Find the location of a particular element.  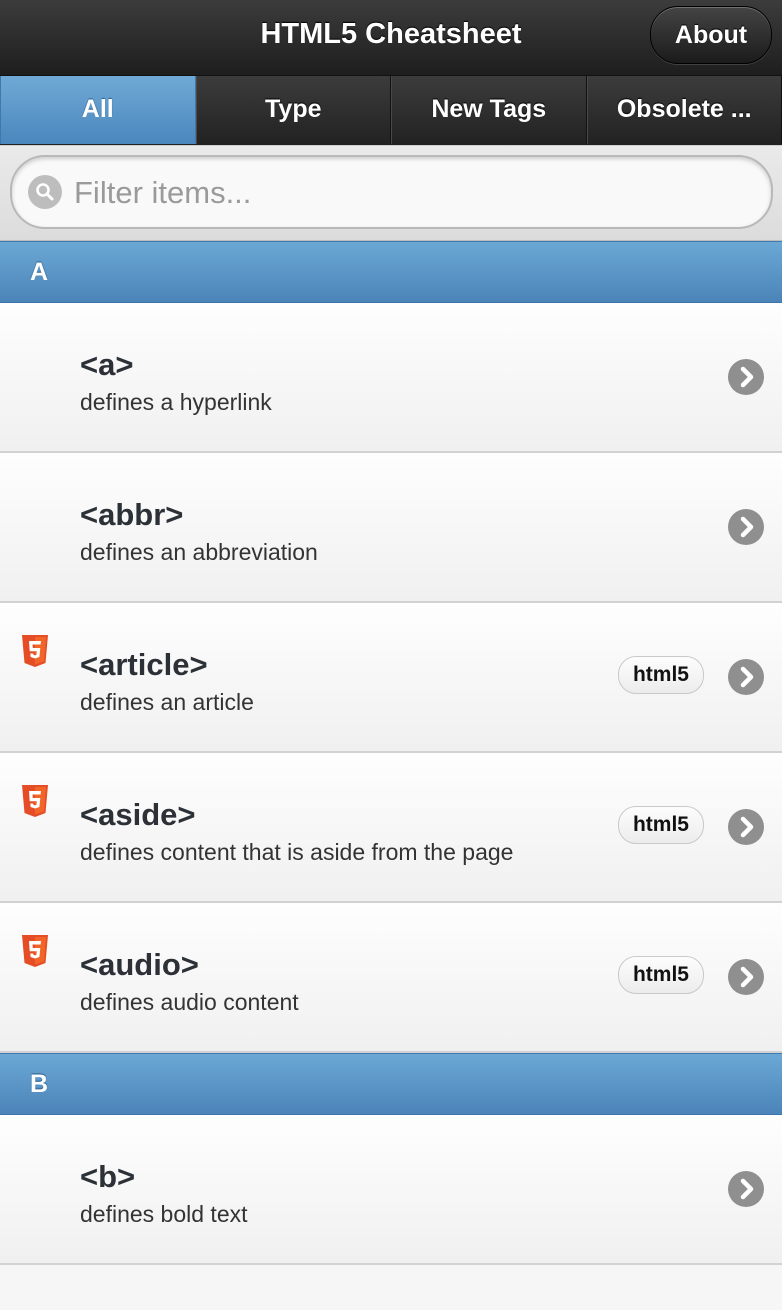

filter-input is located at coordinates (411, 193).